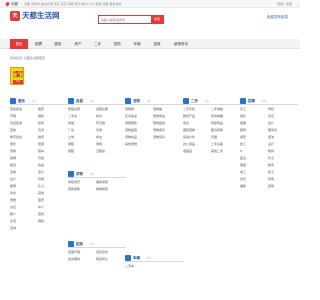 Image resolution: width=320 pixels, height=300 pixels. I want to click on category-link: 合租房屋, so click(109, 109).